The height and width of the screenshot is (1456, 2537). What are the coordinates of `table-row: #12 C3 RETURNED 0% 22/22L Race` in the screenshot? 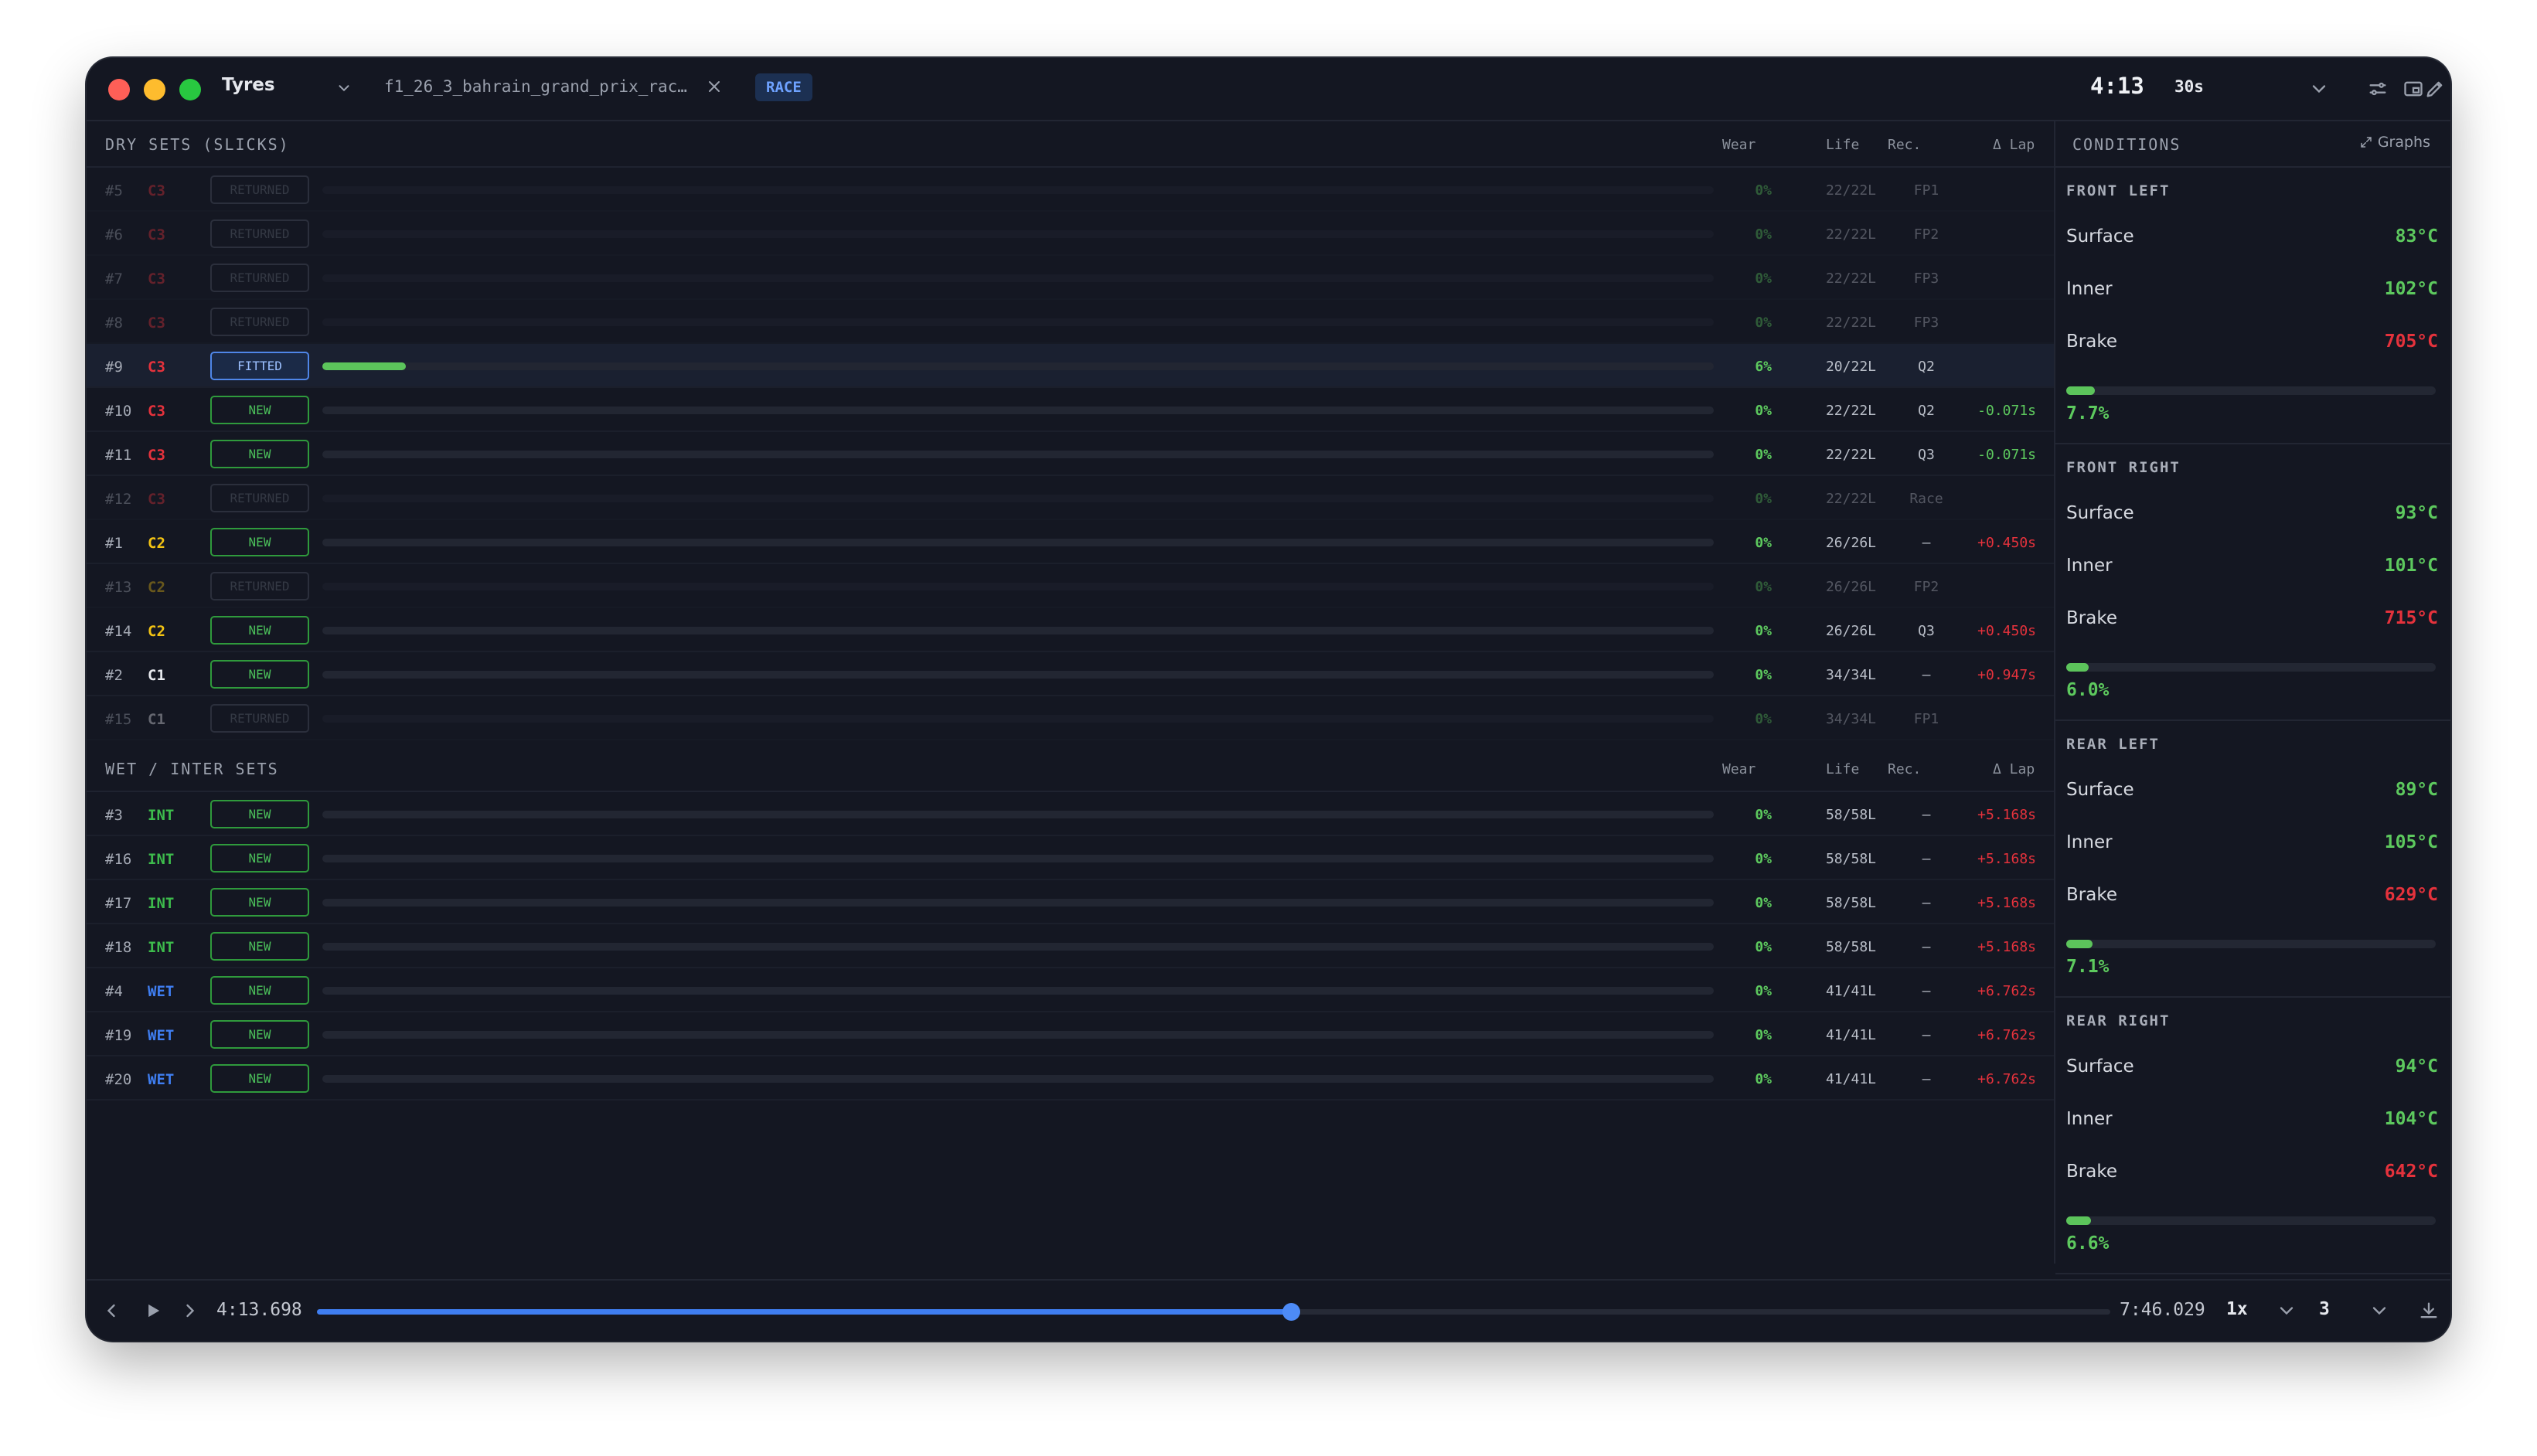 It's located at (1070, 498).